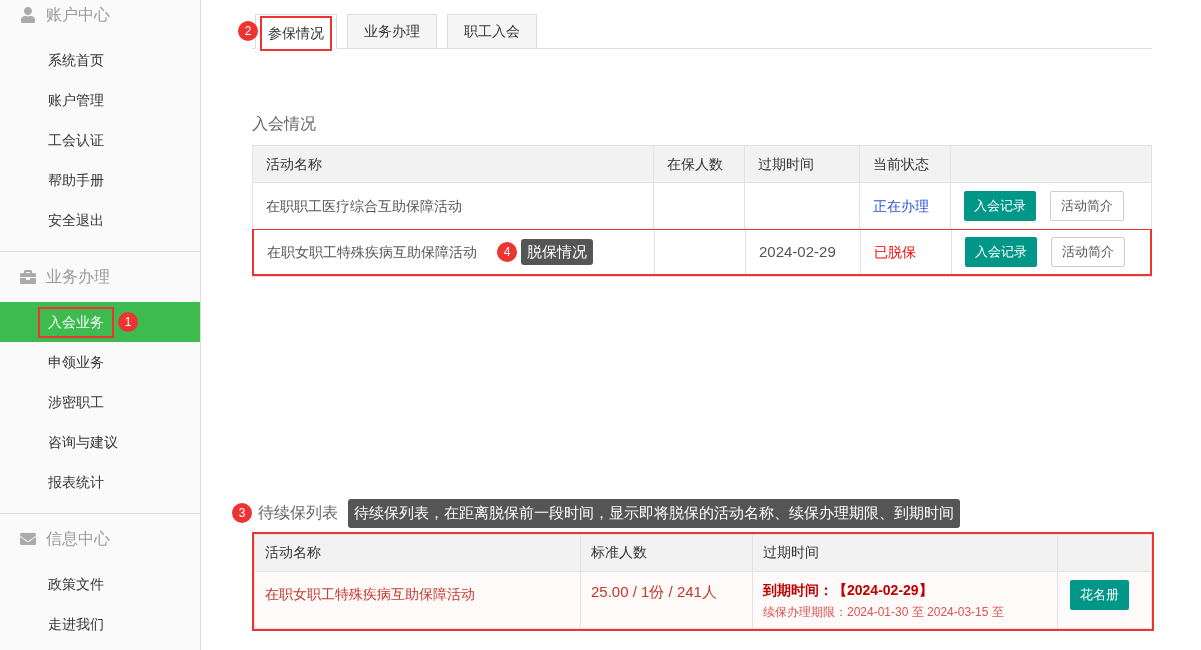 The height and width of the screenshot is (650, 1201). What do you see at coordinates (364, 206) in the screenshot?
I see `table-cell-text: 在职职工医疗综合互助保障活动` at bounding box center [364, 206].